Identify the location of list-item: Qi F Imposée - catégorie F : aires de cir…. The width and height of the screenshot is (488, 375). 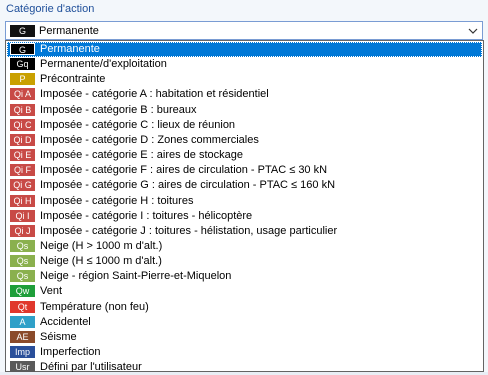
(244, 170).